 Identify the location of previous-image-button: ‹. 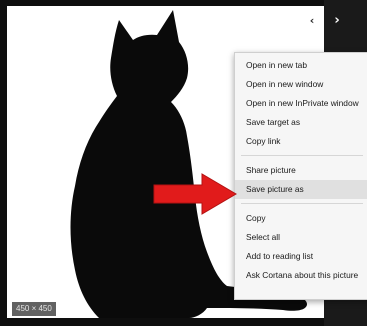
(312, 20).